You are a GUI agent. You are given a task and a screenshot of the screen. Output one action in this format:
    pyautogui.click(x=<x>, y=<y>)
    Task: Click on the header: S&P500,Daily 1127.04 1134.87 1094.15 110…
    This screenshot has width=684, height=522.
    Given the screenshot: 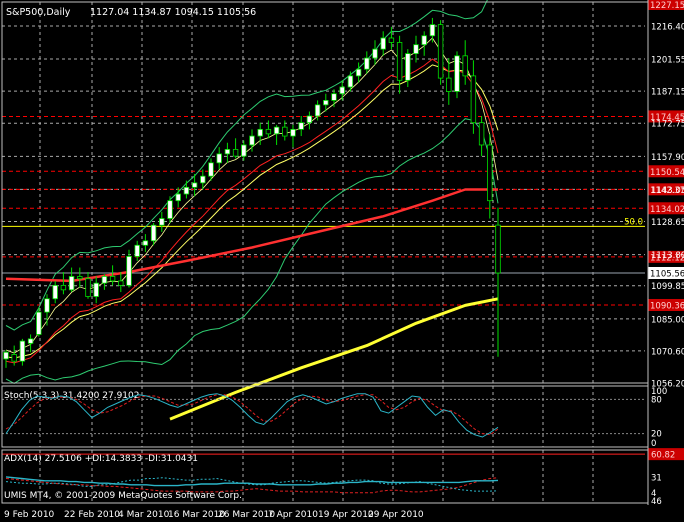 What is the action you would take?
    pyautogui.click(x=131, y=12)
    